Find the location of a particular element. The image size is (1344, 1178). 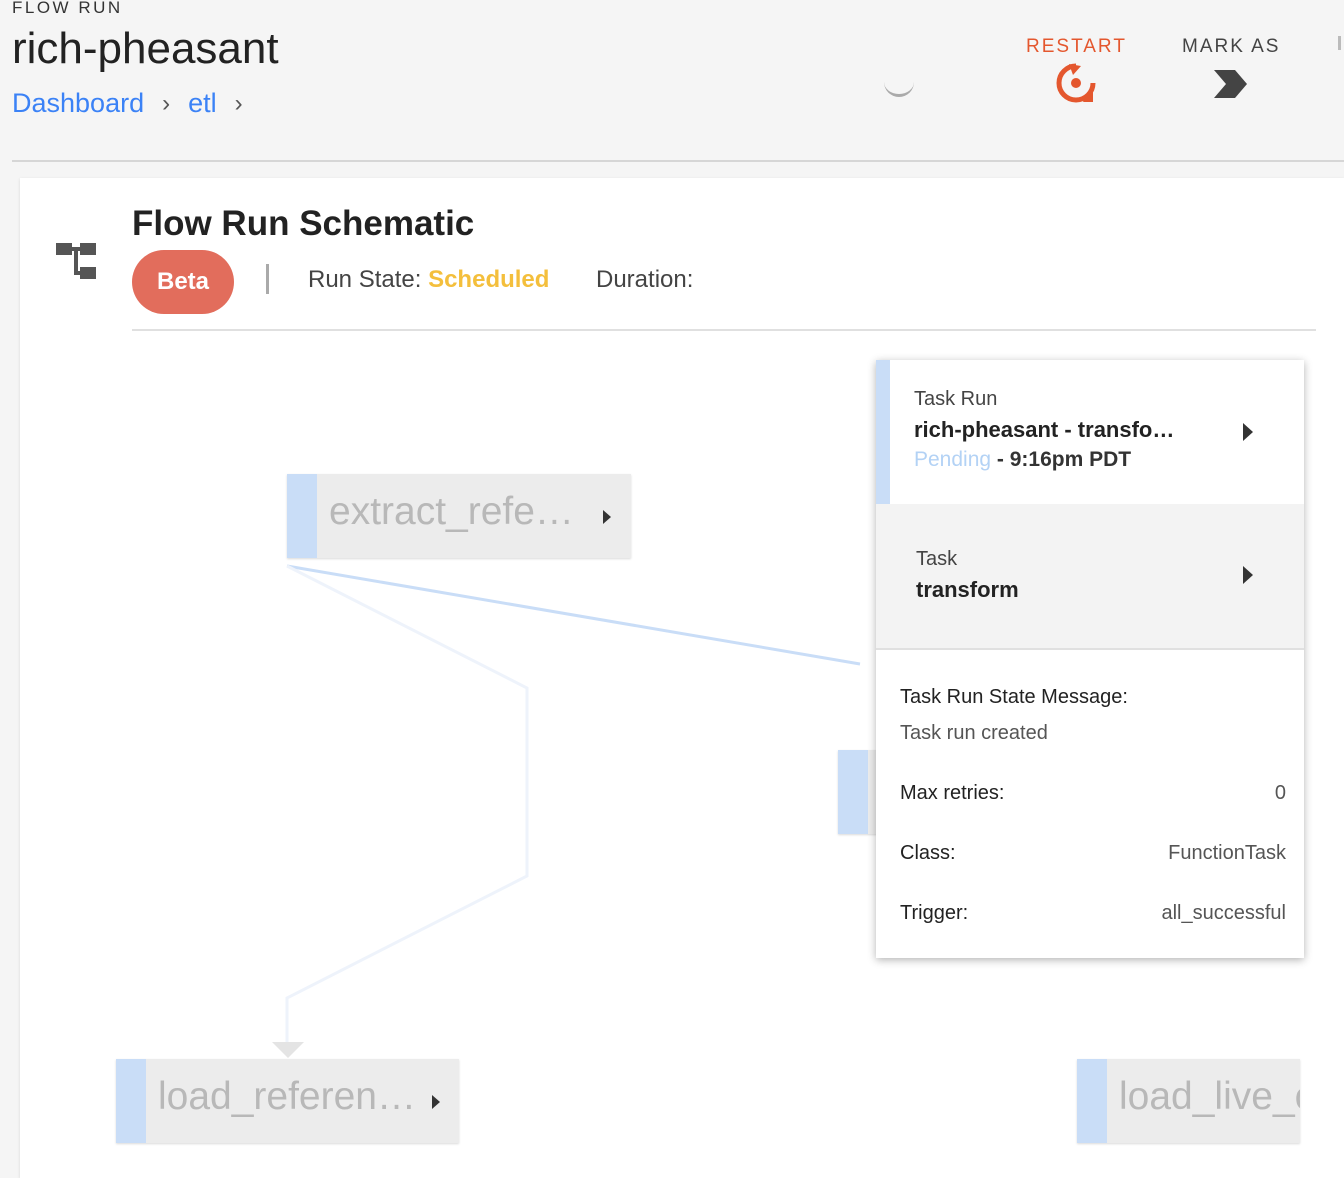

task-run-heading: Task Run is located at coordinates (956, 399).